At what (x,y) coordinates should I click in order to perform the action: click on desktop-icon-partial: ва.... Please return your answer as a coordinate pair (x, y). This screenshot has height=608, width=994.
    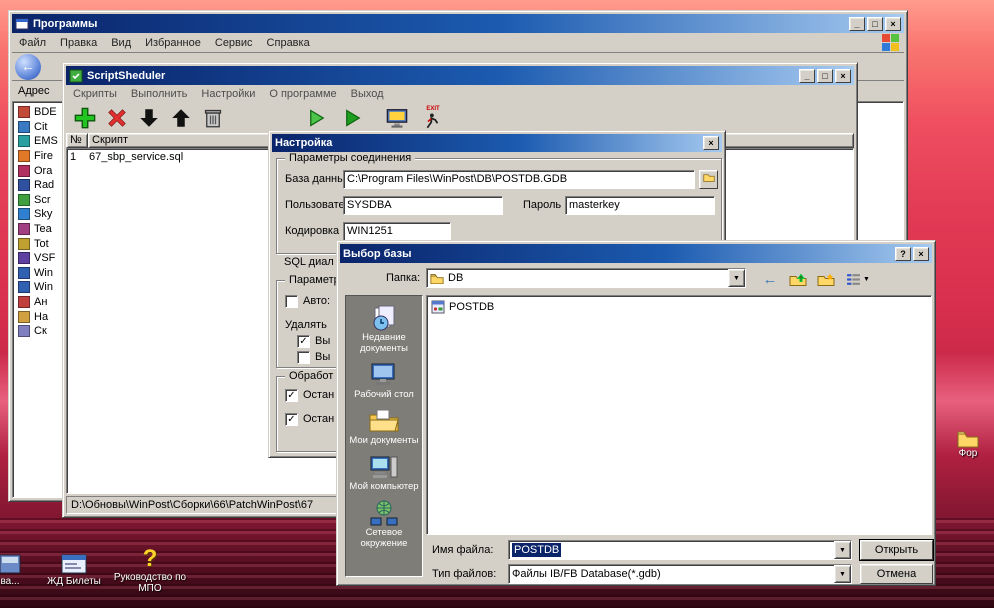
    Looking at the image, I should click on (16, 569).